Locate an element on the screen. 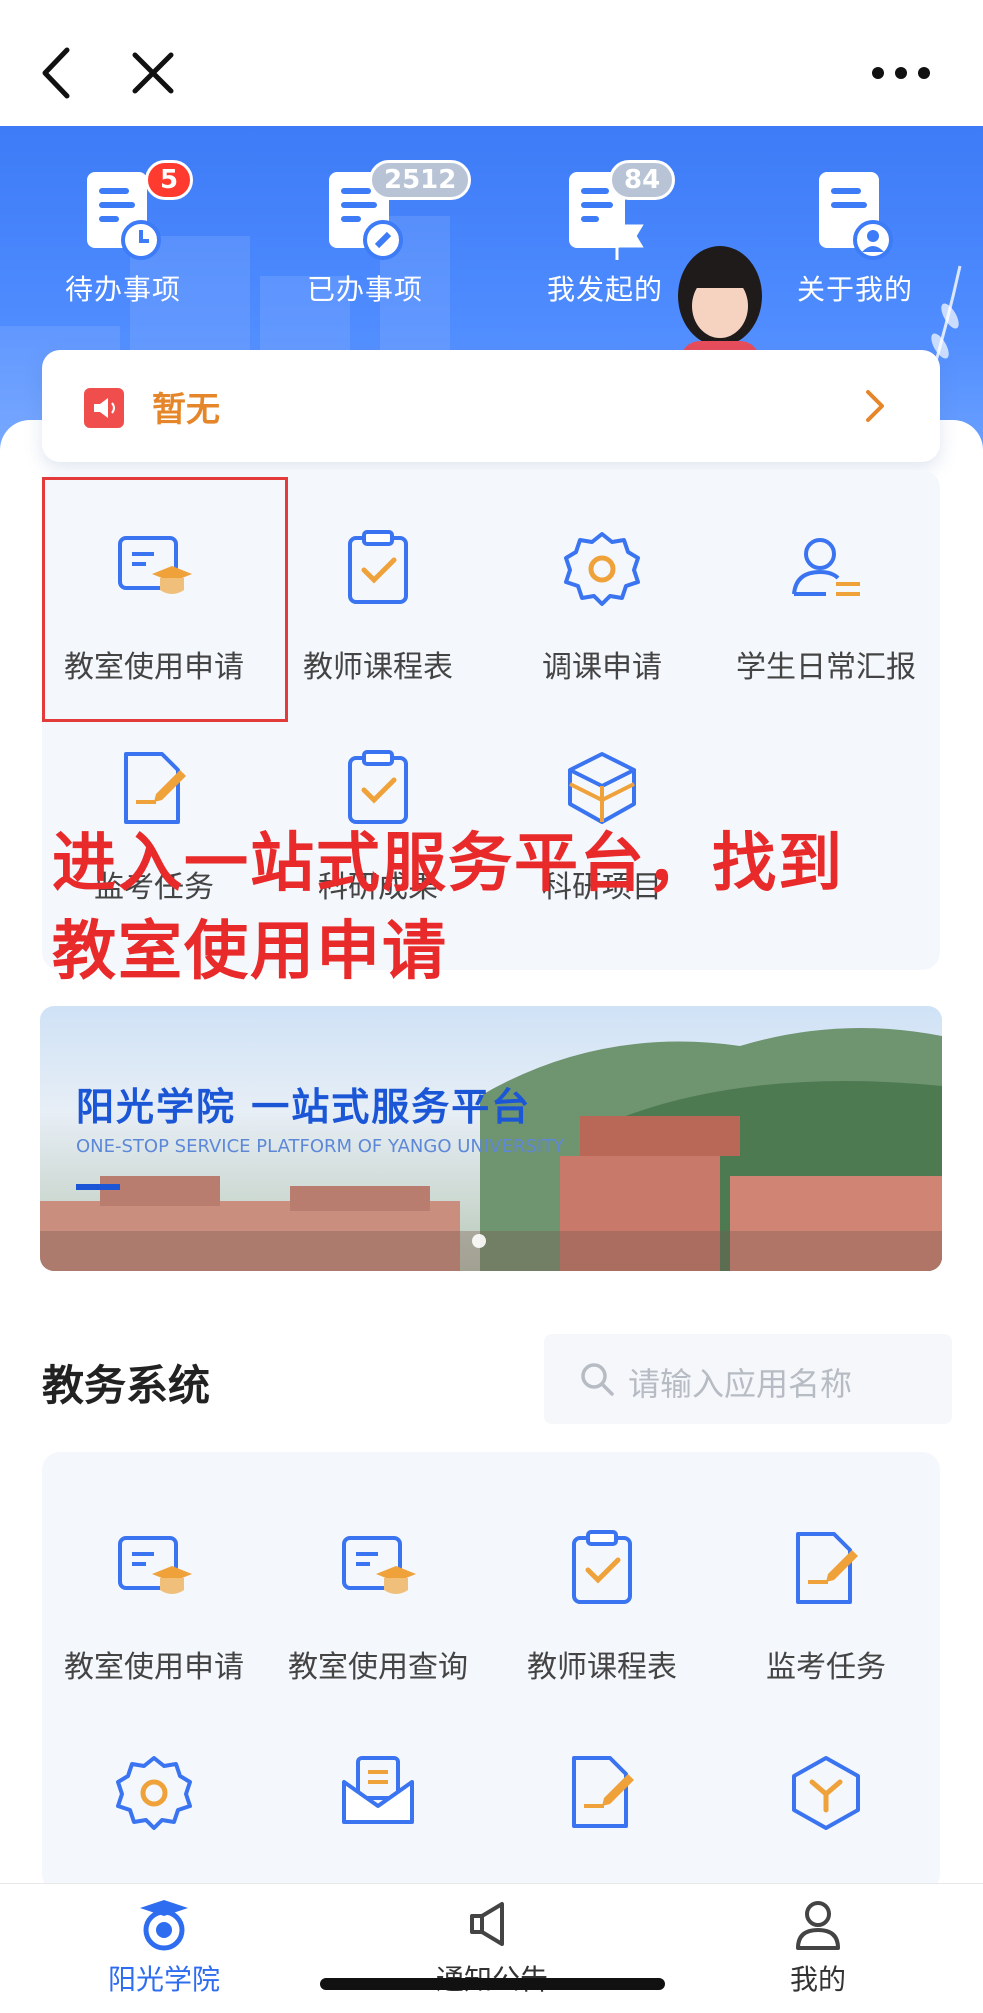  app-unlabeled-mail is located at coordinates (378, 1792).